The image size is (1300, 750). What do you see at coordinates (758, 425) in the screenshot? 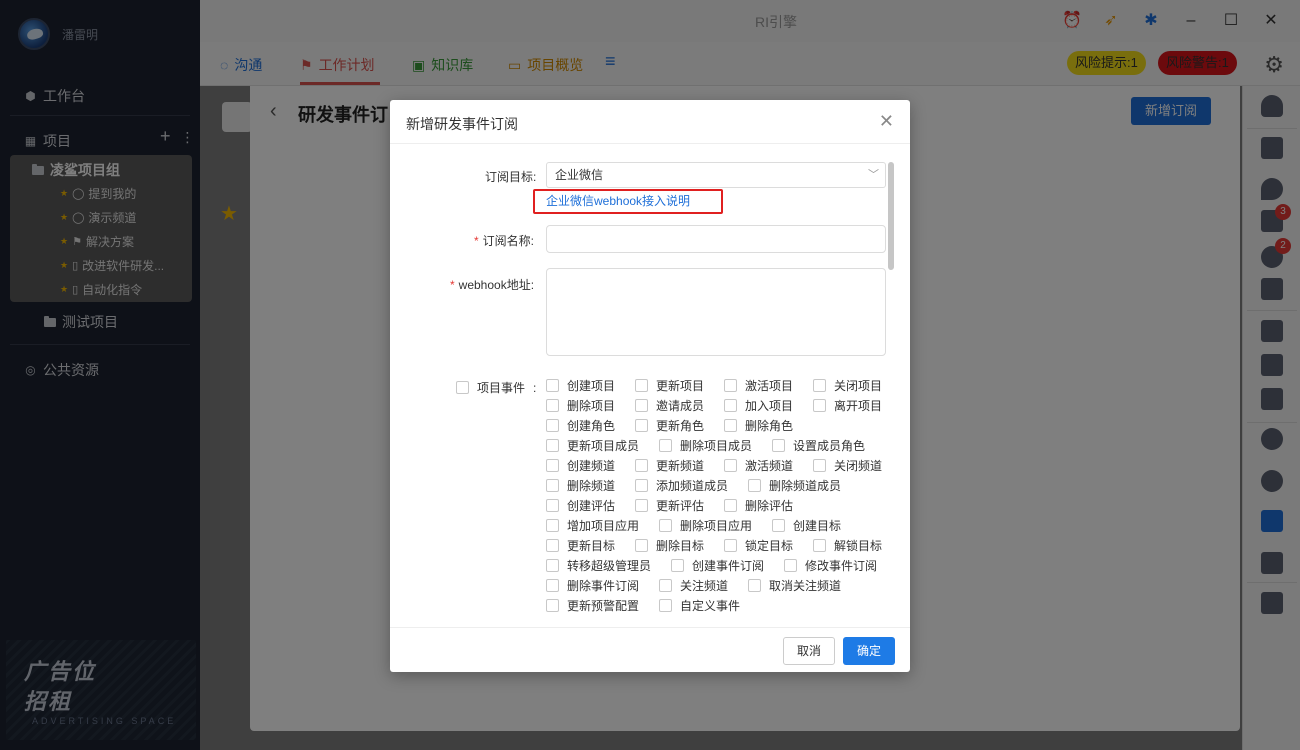
I see `event-checkbox-item: 删除角色` at bounding box center [758, 425].